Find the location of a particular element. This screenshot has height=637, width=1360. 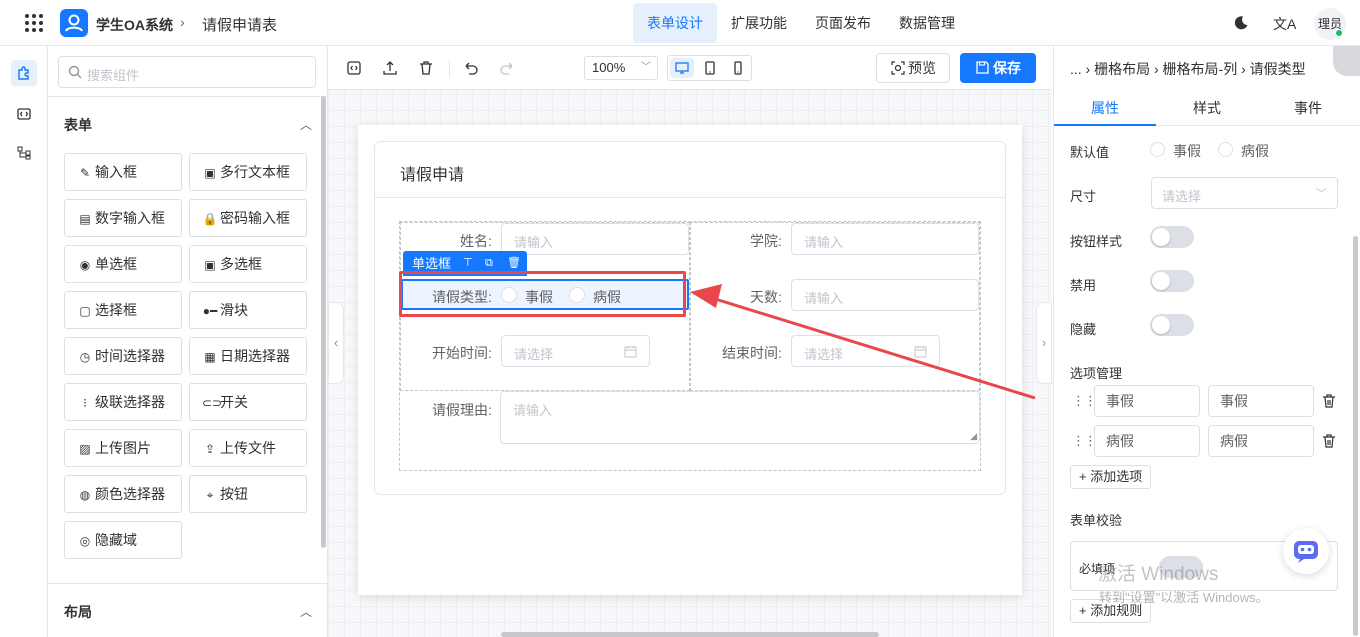

component-upload-image: ▨ 上传图片 is located at coordinates (123, 448).